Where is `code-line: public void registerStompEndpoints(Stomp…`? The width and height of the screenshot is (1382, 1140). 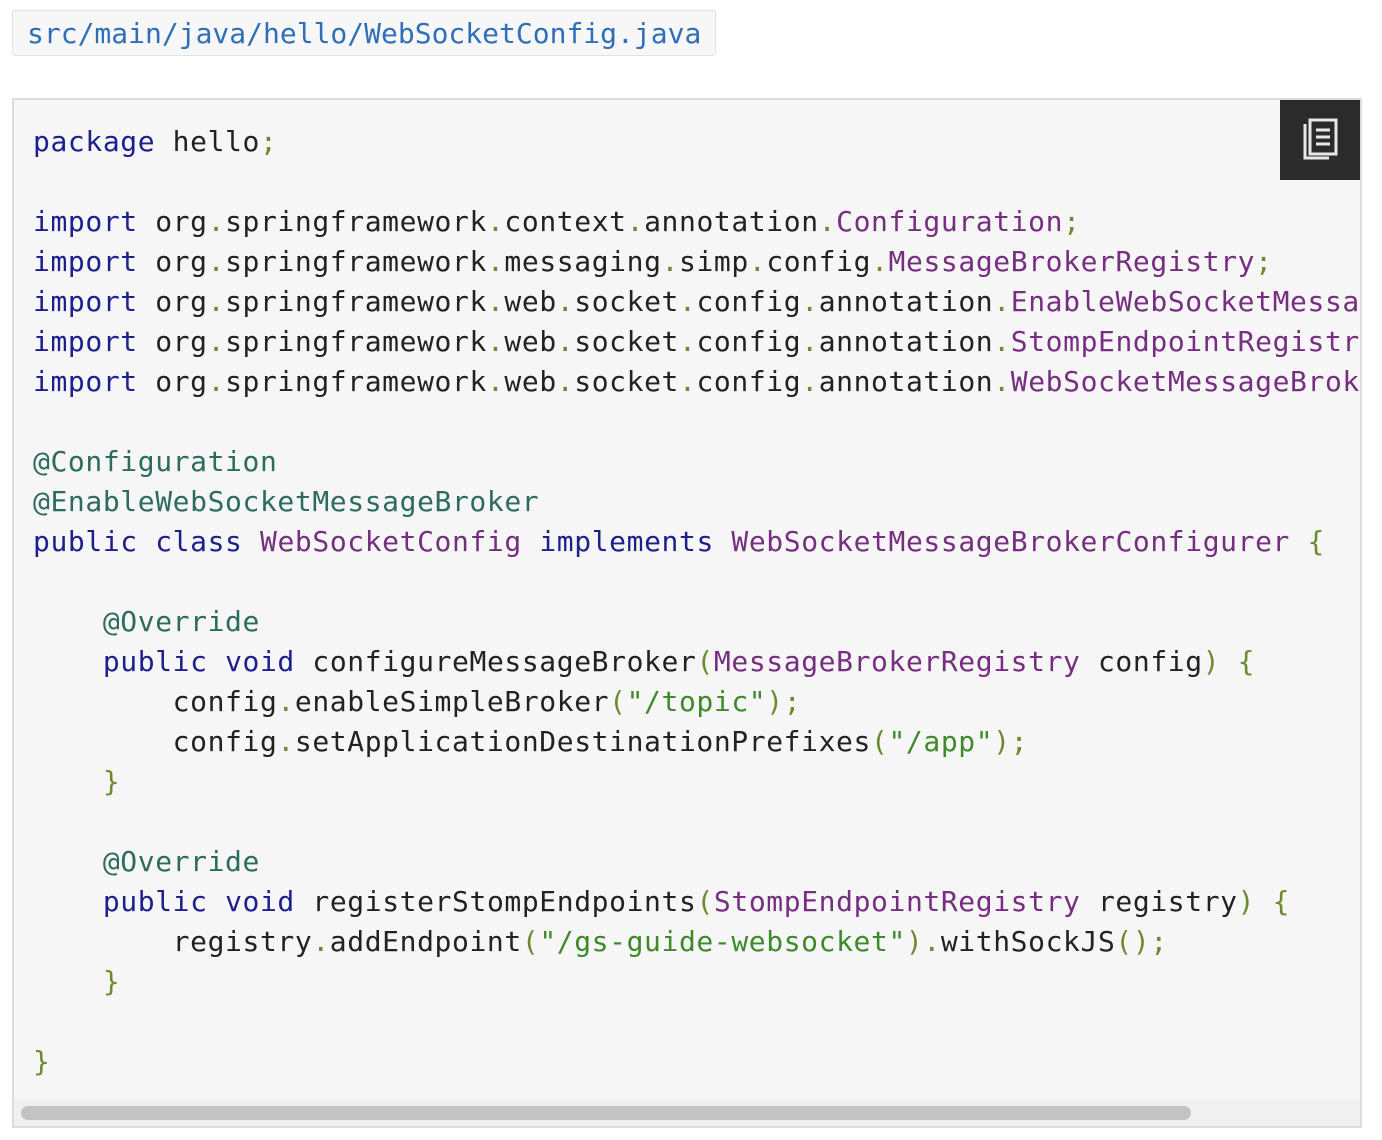
code-line: public void registerStompEndpoints(Stomp… is located at coordinates (696, 902).